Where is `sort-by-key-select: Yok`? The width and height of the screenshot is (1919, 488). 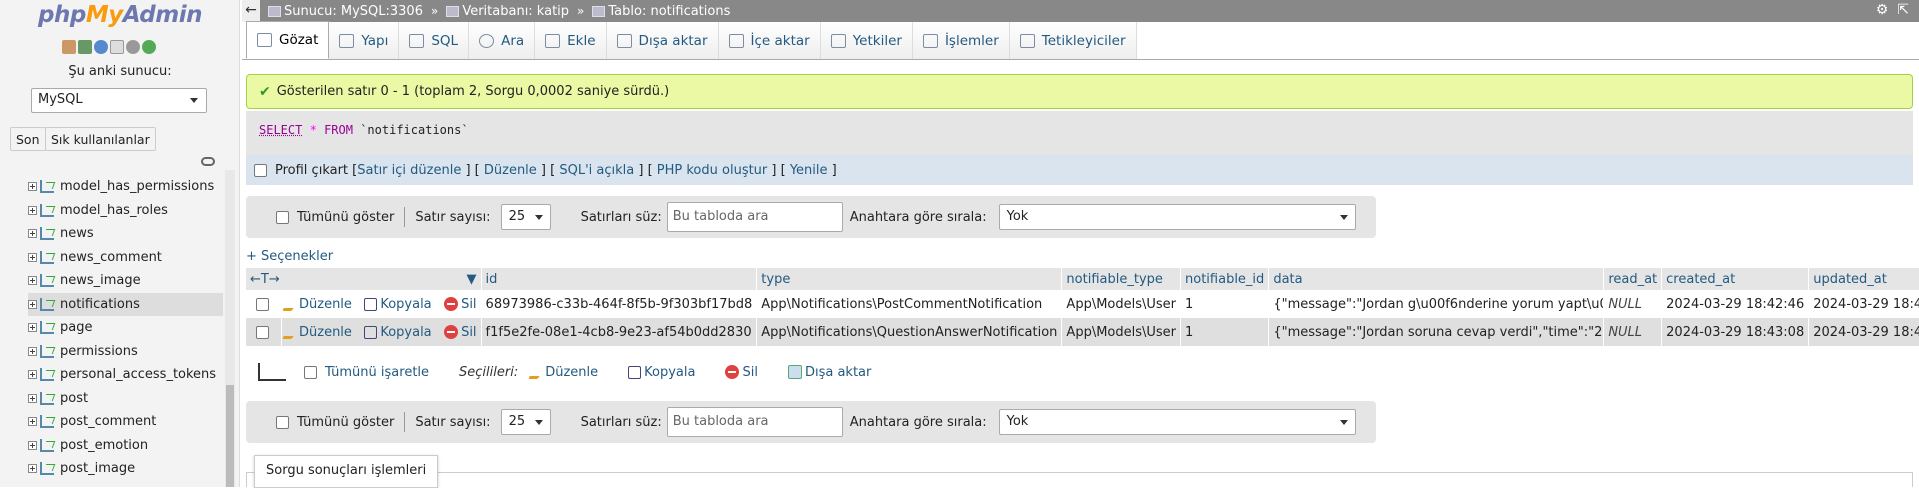
sort-by-key-select: Yok is located at coordinates (1177, 217).